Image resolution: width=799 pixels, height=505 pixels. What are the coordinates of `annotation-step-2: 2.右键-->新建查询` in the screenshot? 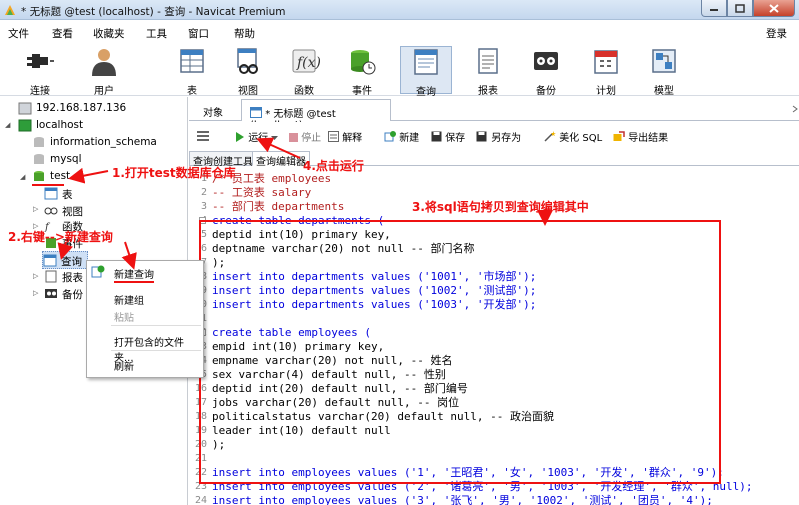 It's located at (60, 237).